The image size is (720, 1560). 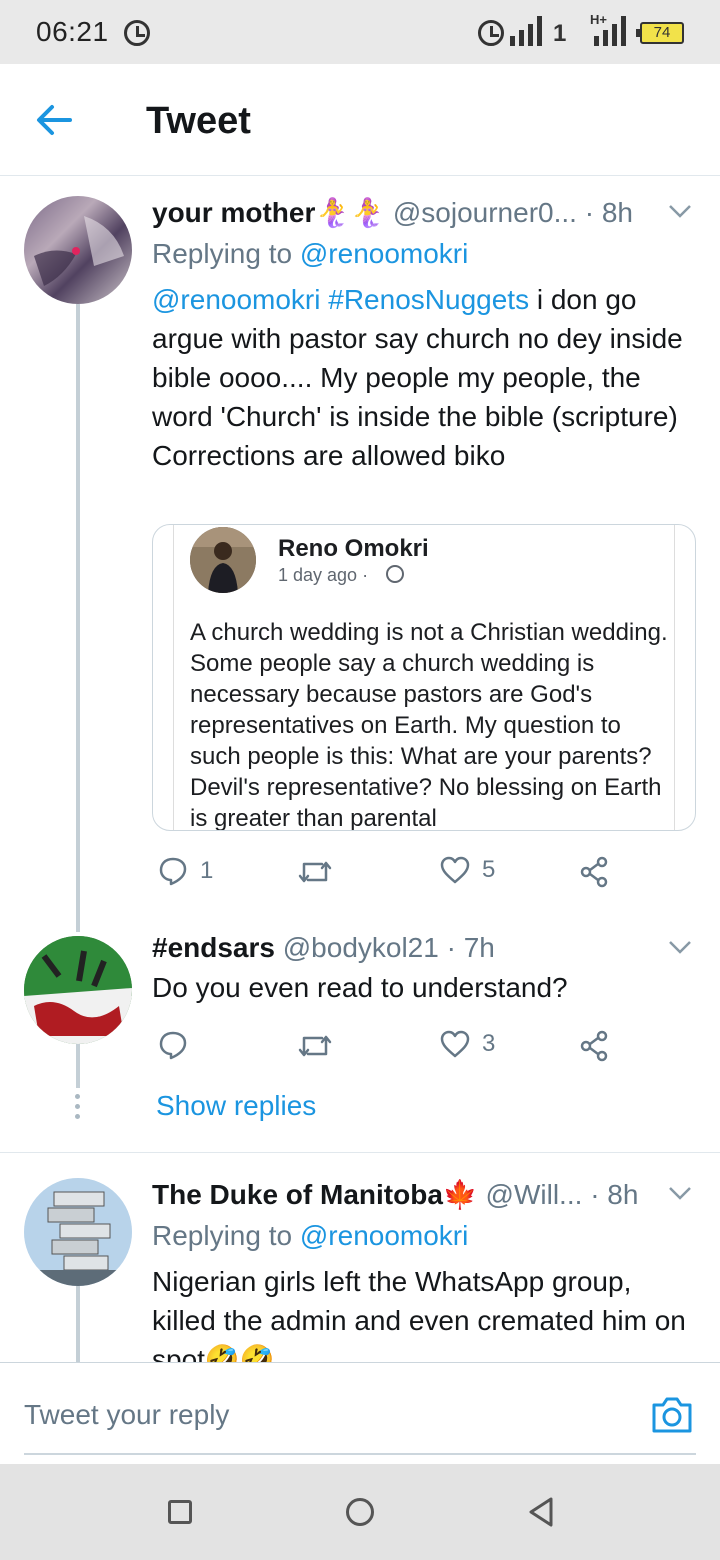 I want to click on post-author-name: Reno Omokri, so click(x=353, y=548).